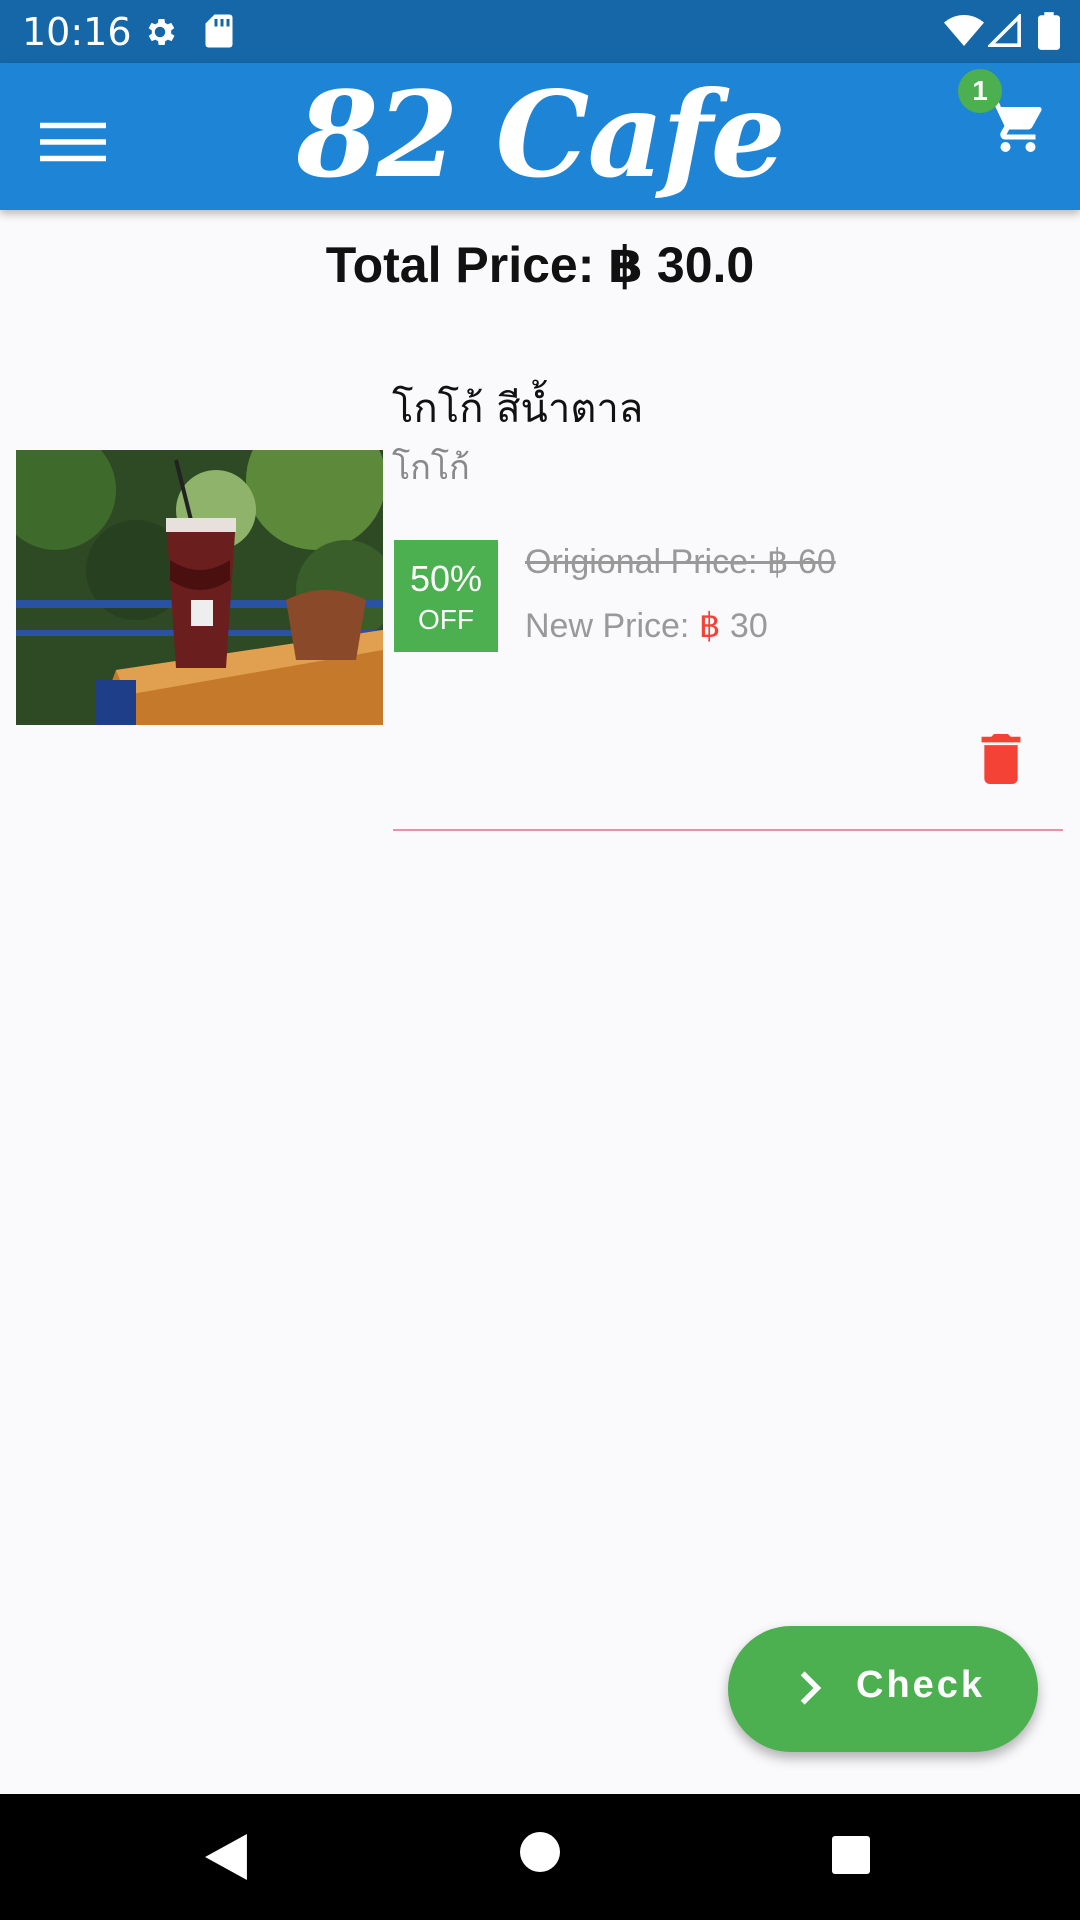 This screenshot has height=1920, width=1080. I want to click on navigation-bar, so click(540, 1857).